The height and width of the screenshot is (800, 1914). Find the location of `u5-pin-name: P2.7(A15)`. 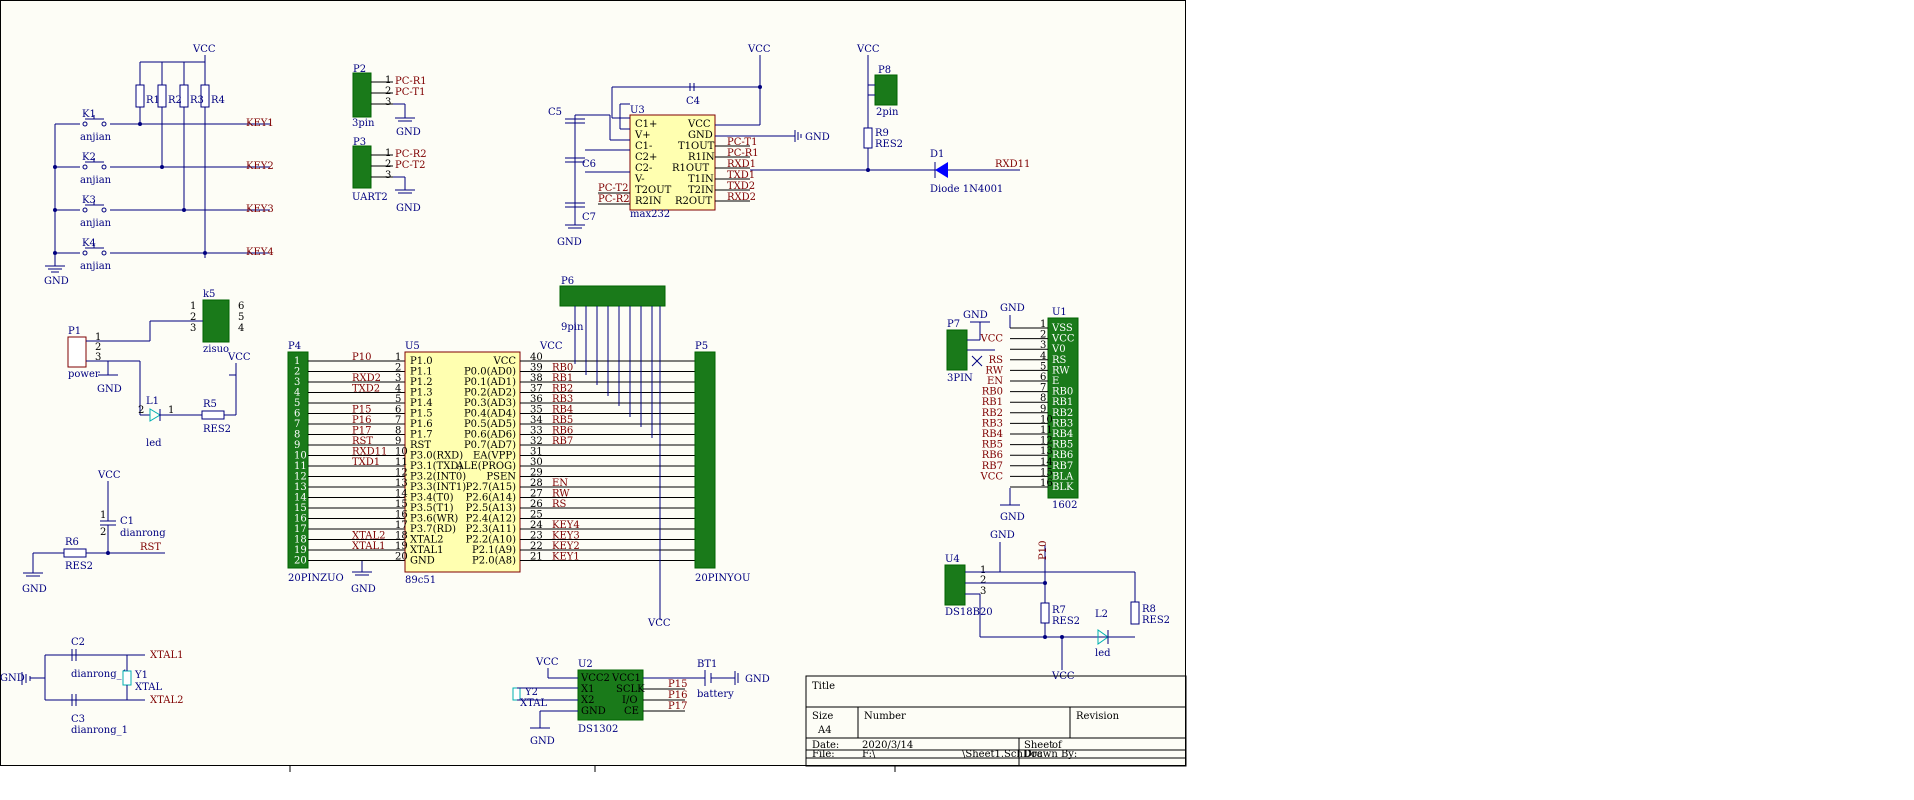

u5-pin-name: P2.7(A15) is located at coordinates (491, 487).